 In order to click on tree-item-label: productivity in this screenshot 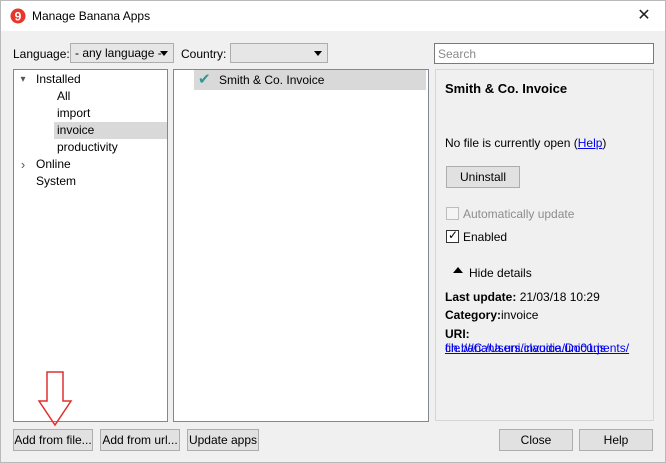, I will do `click(87, 147)`.